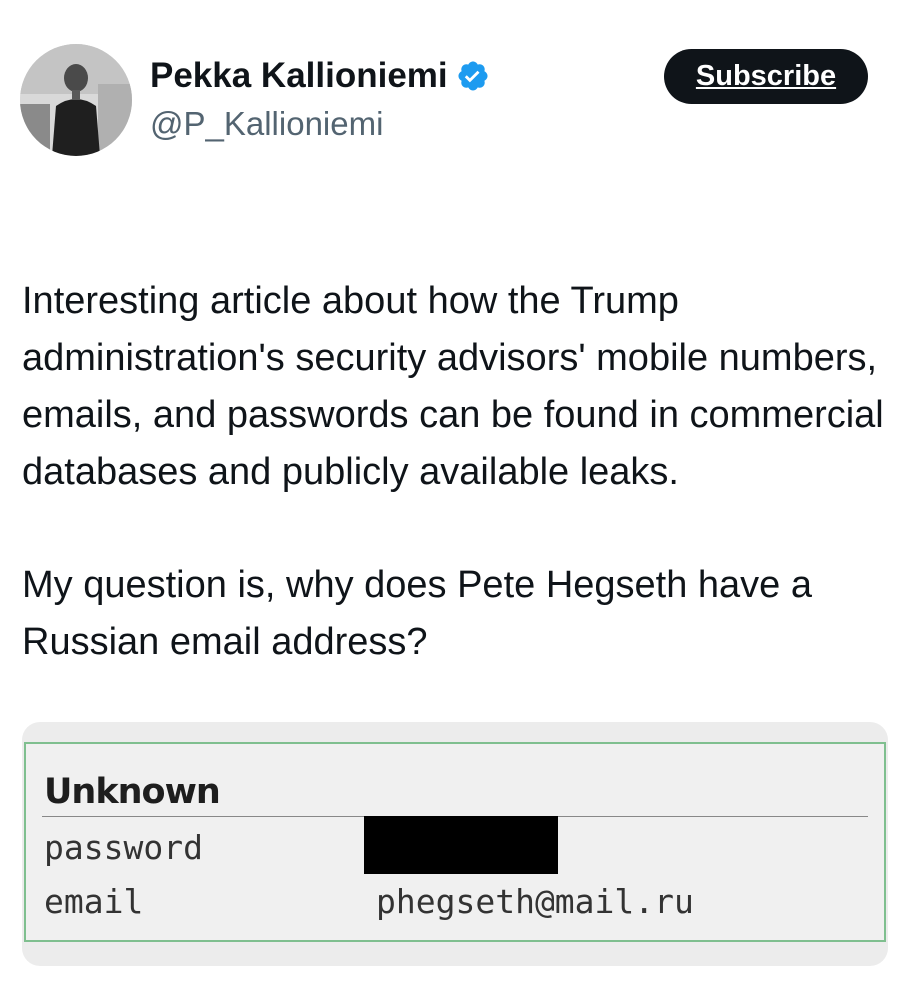 The image size is (908, 1000). I want to click on author-name: Pekka Kallioniemi, so click(320, 76).